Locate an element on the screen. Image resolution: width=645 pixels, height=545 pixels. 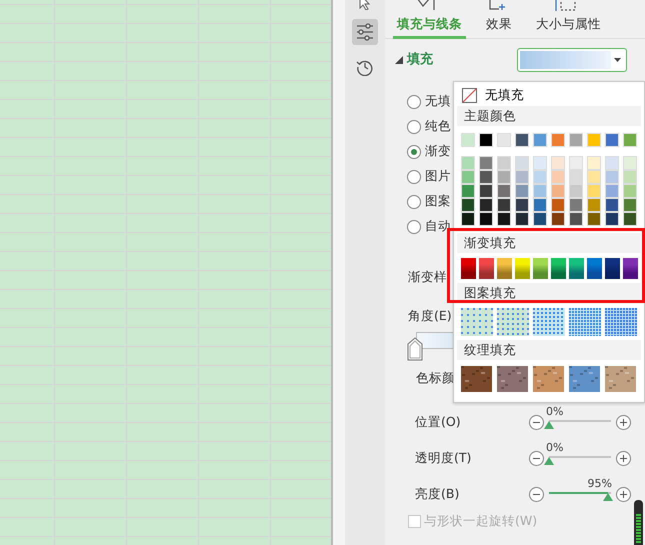
panel-tab: 大小与属性 is located at coordinates (568, 25).